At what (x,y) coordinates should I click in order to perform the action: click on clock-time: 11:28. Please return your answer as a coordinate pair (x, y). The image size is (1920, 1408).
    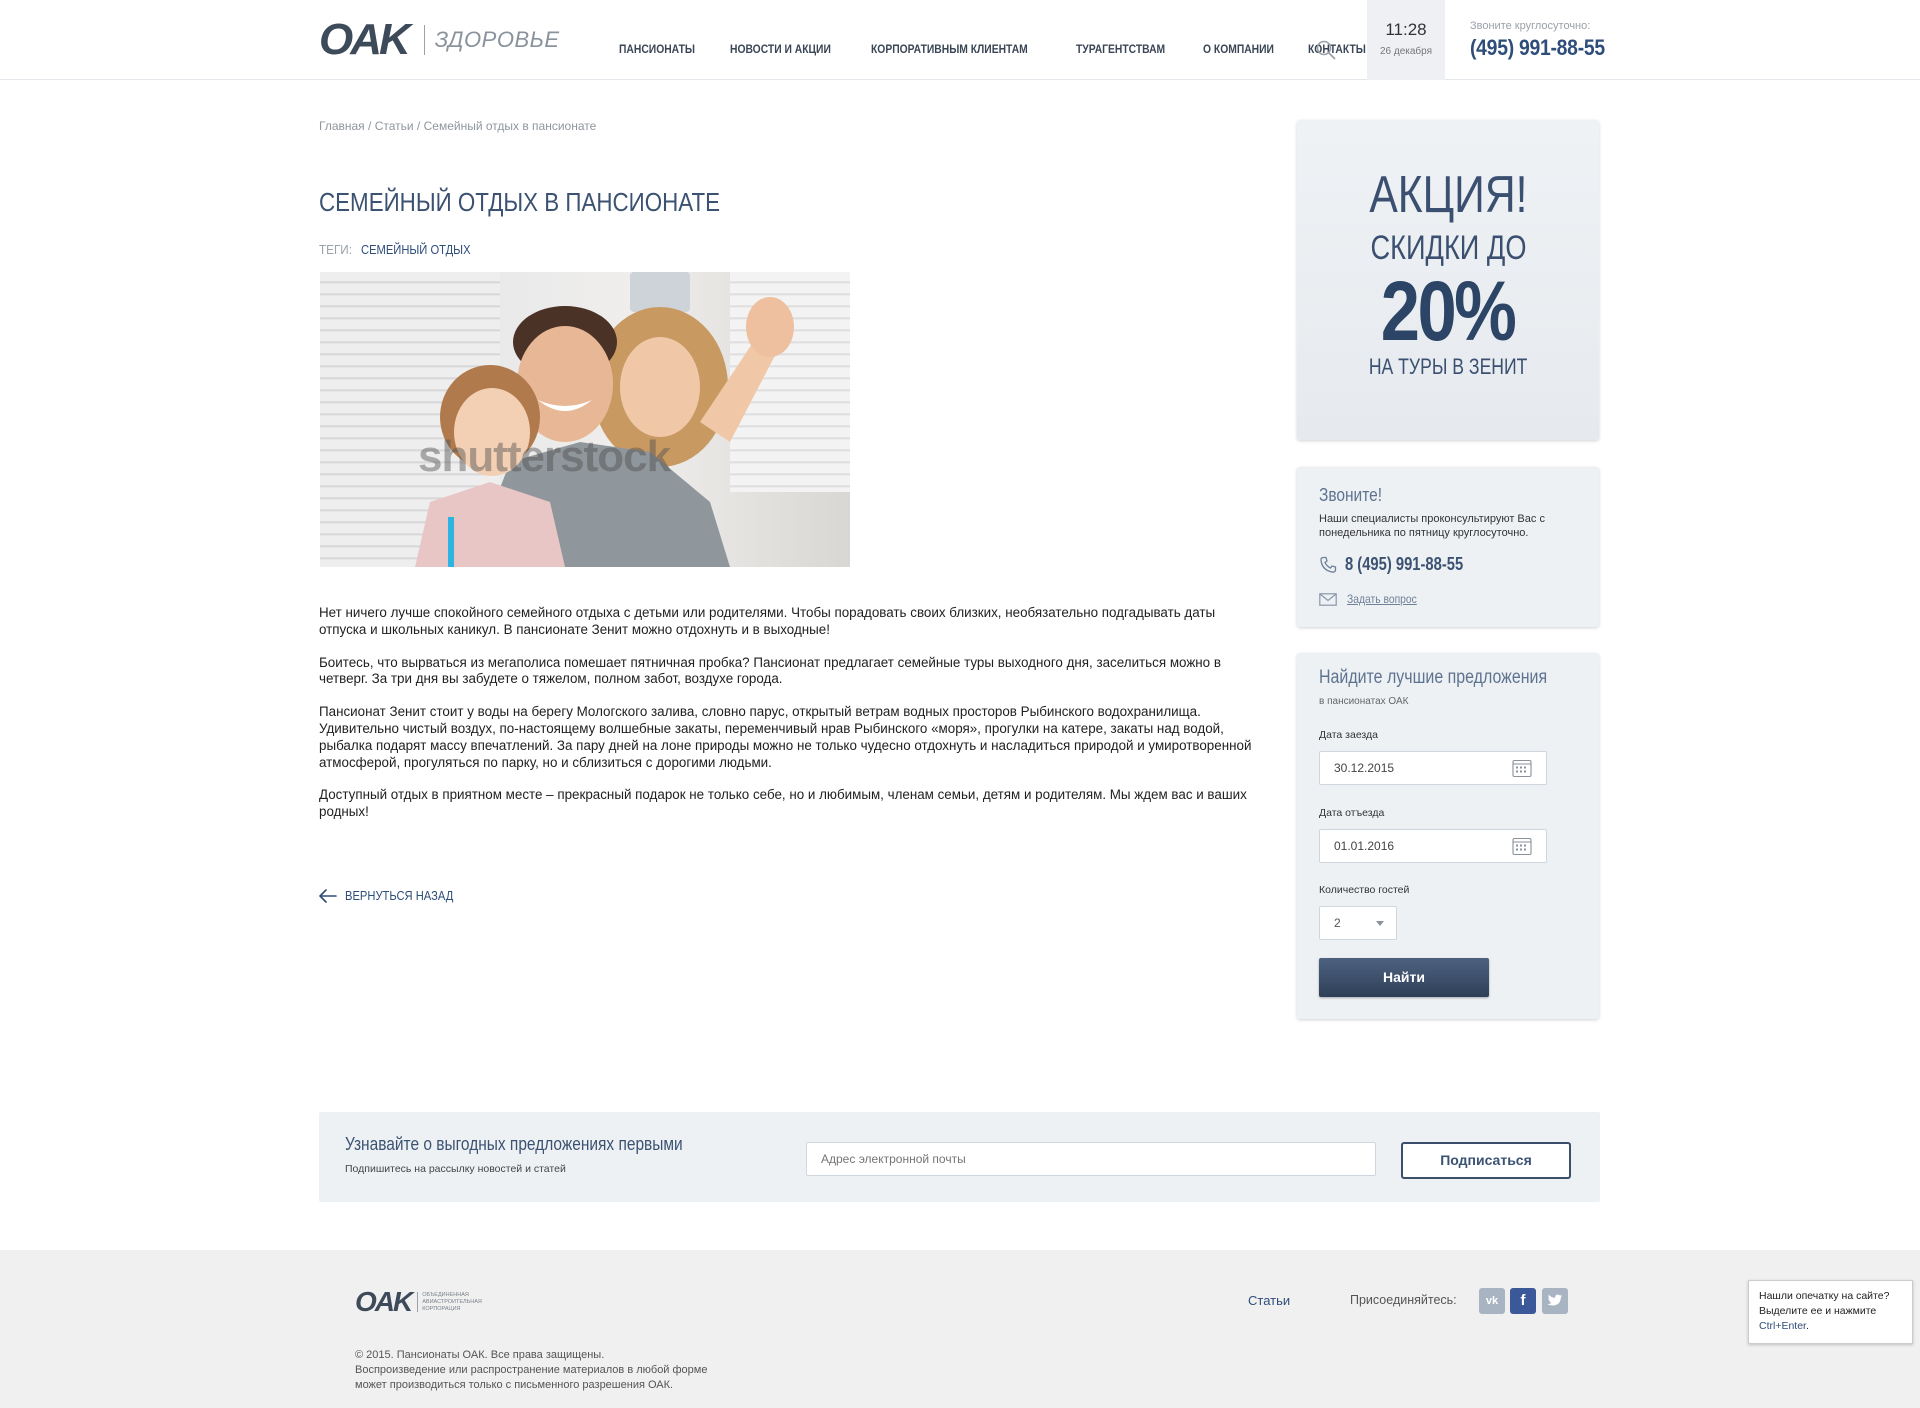
    Looking at the image, I should click on (1406, 29).